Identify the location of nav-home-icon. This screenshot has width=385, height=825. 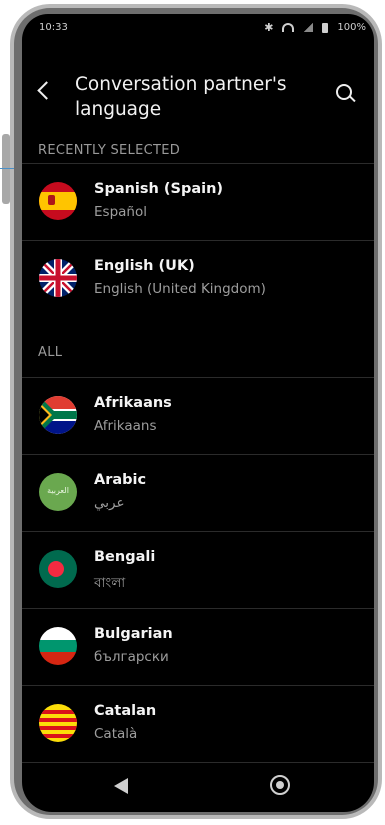
(280, 785).